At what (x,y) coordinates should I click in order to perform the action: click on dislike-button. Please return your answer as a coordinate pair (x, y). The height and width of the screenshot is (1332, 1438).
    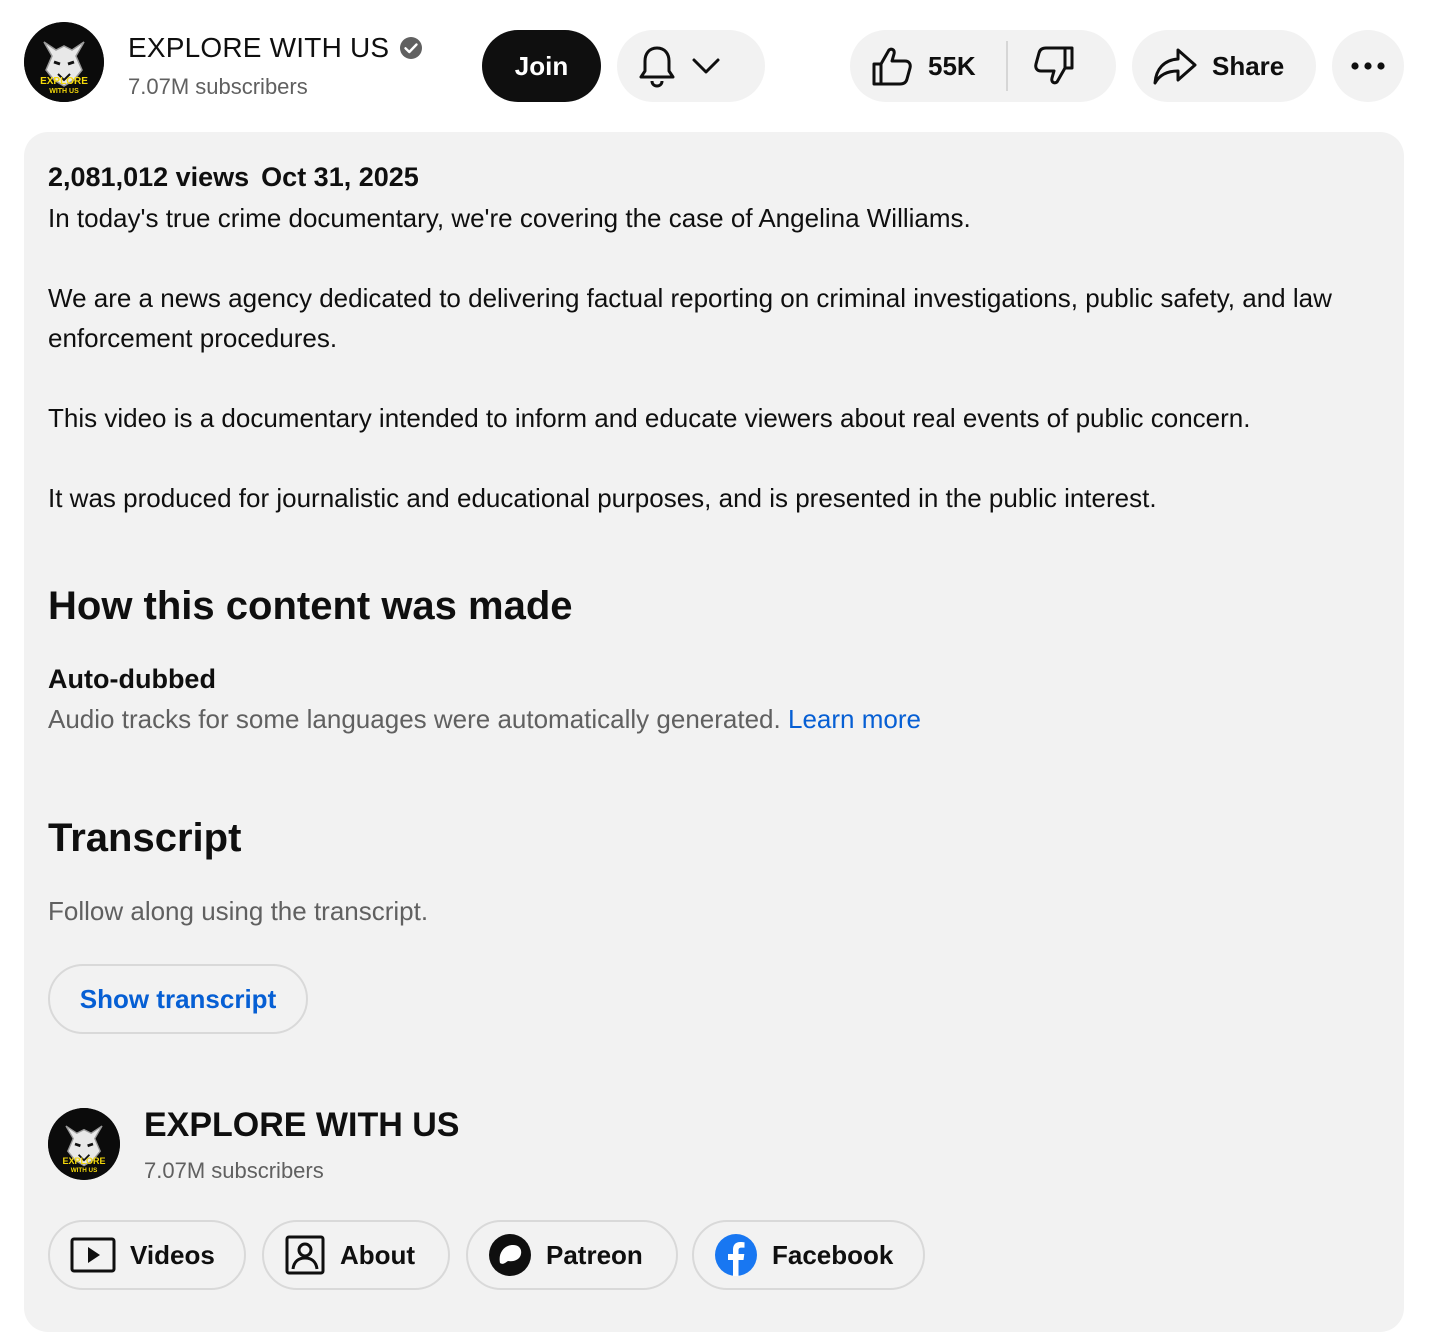
    Looking at the image, I should click on (1054, 66).